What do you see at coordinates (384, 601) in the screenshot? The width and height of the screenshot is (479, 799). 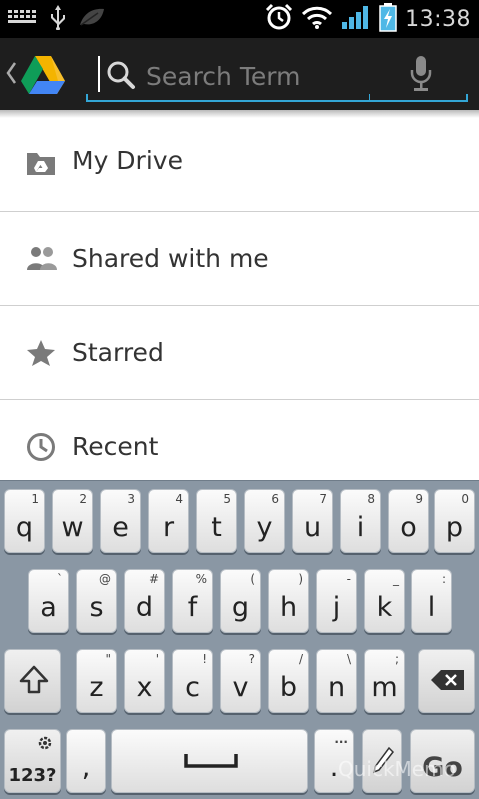 I see `key-k: _ k` at bounding box center [384, 601].